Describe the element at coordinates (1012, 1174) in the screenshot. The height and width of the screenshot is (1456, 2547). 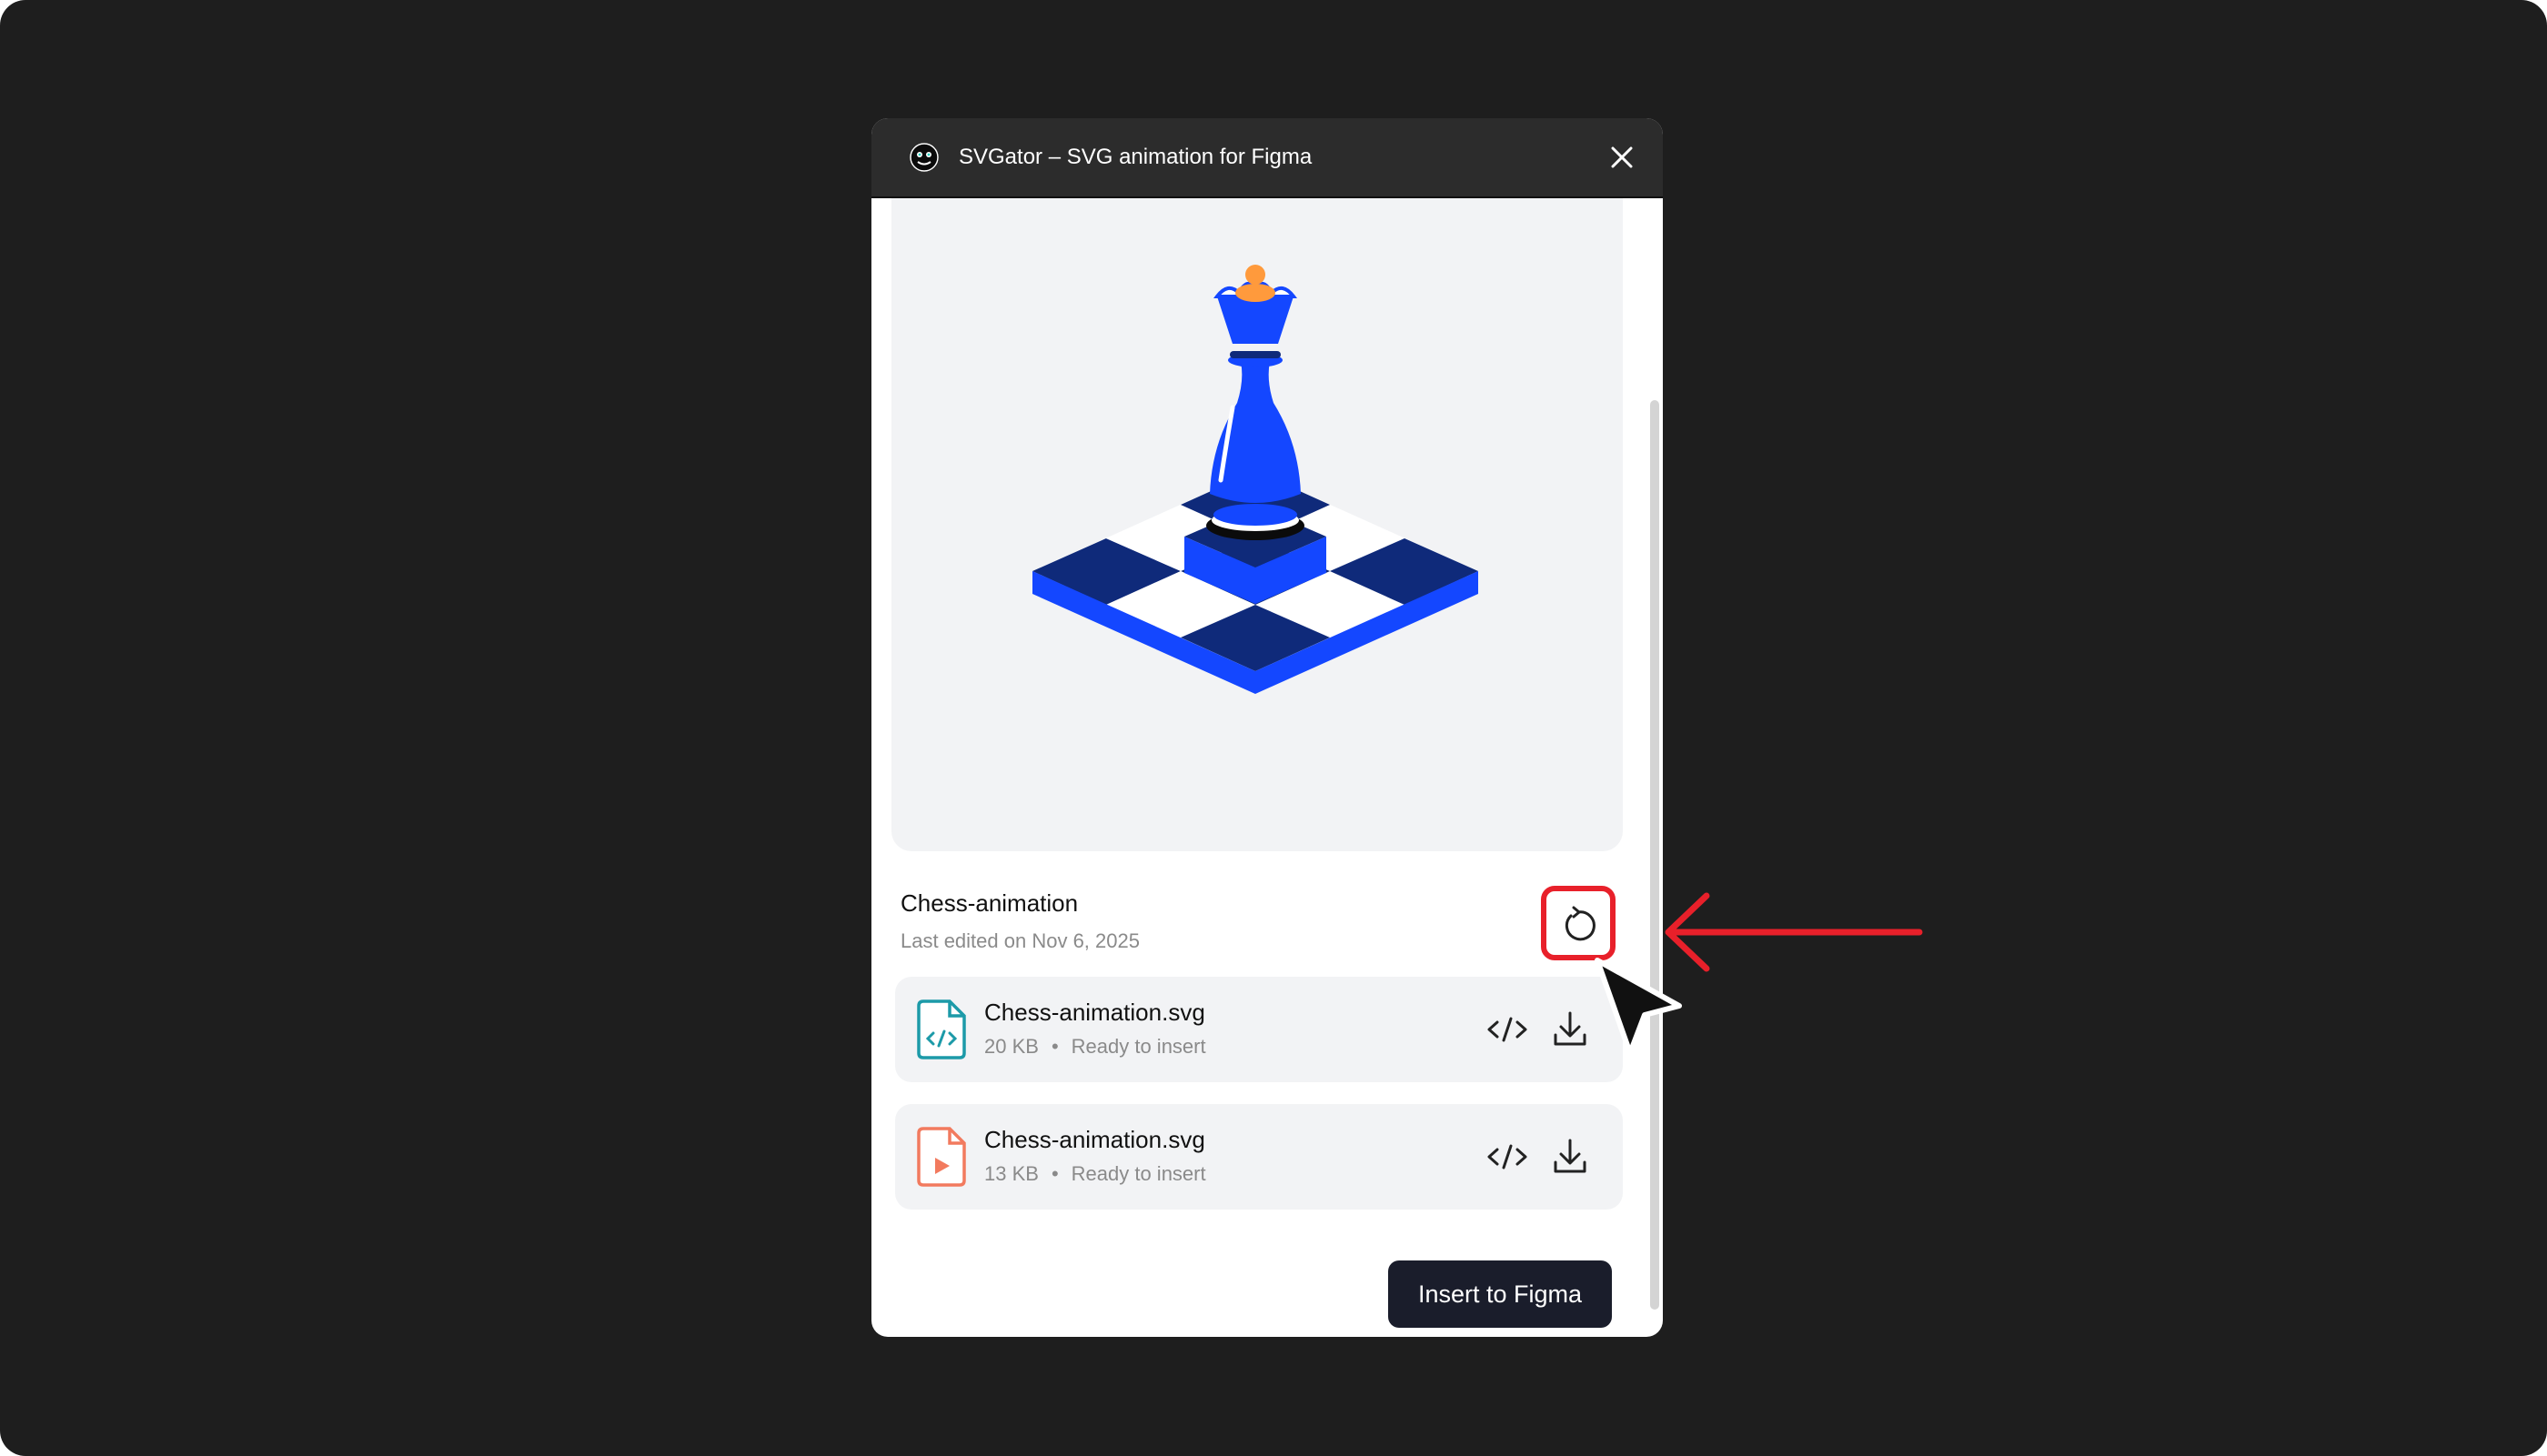
I see `file-size: 13 KB` at that location.